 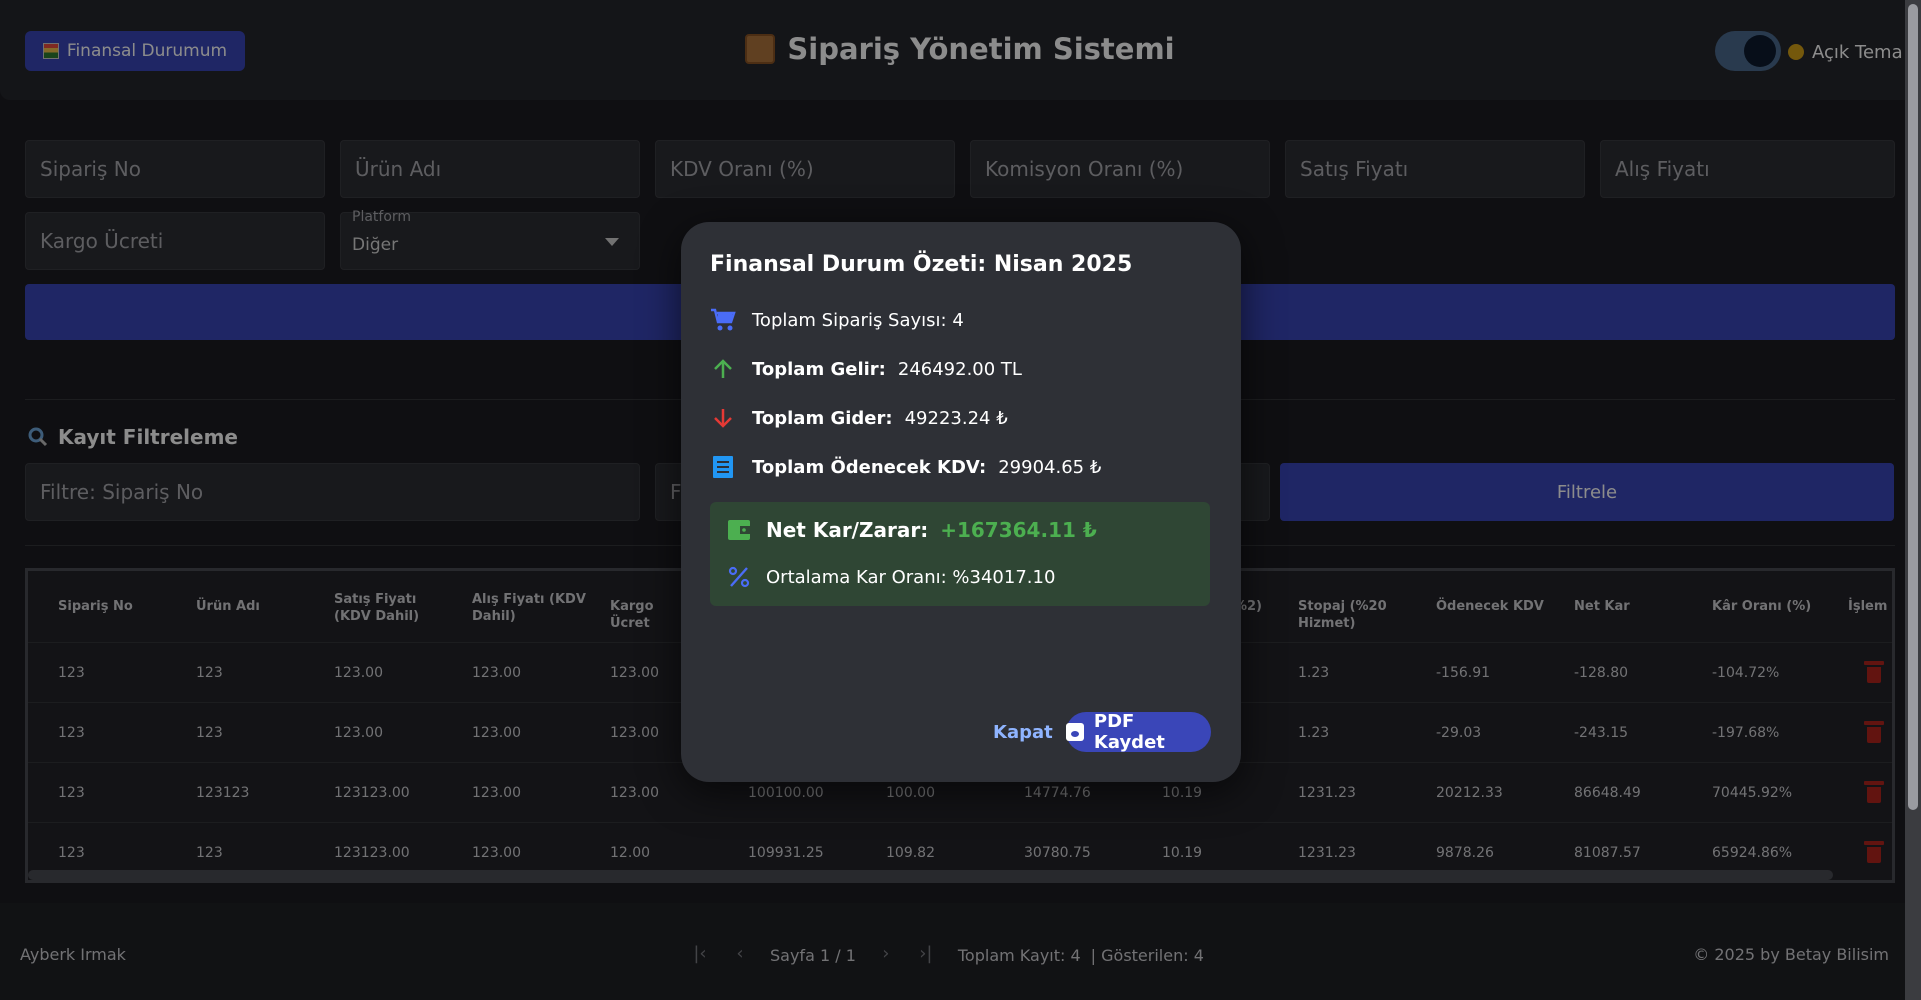 What do you see at coordinates (869, 467) in the screenshot?
I see `vat-label: Toplam Ödenecek KDV:` at bounding box center [869, 467].